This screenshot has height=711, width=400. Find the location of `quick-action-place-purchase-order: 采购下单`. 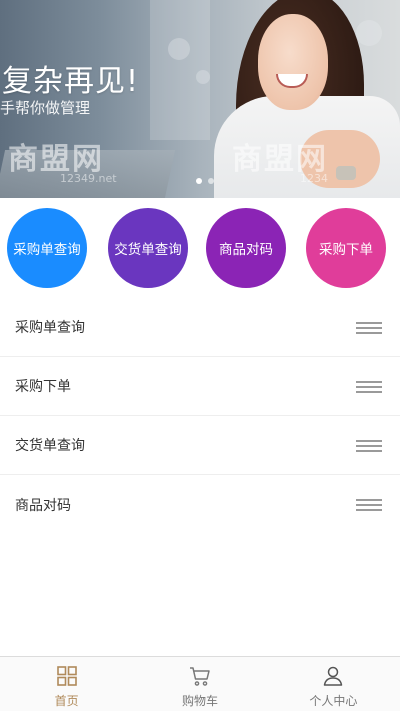

quick-action-place-purchase-order: 采购下单 is located at coordinates (346, 248).